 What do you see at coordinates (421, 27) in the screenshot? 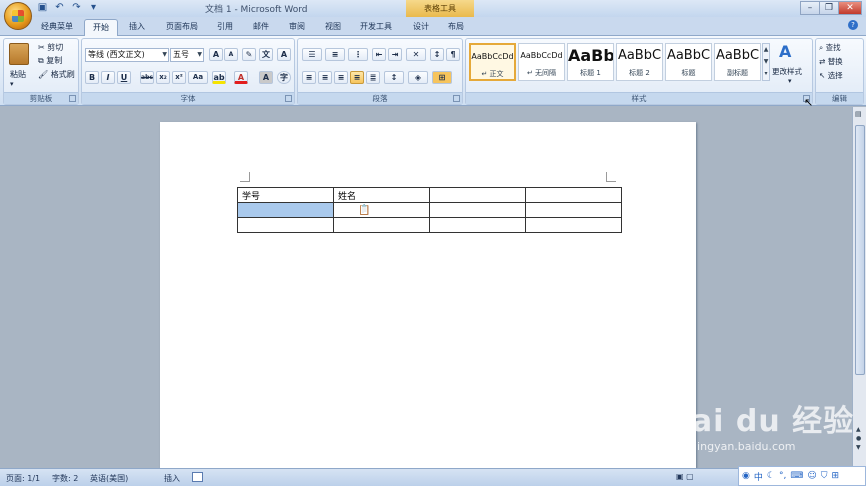
I see `tab-design: 设计` at bounding box center [421, 27].